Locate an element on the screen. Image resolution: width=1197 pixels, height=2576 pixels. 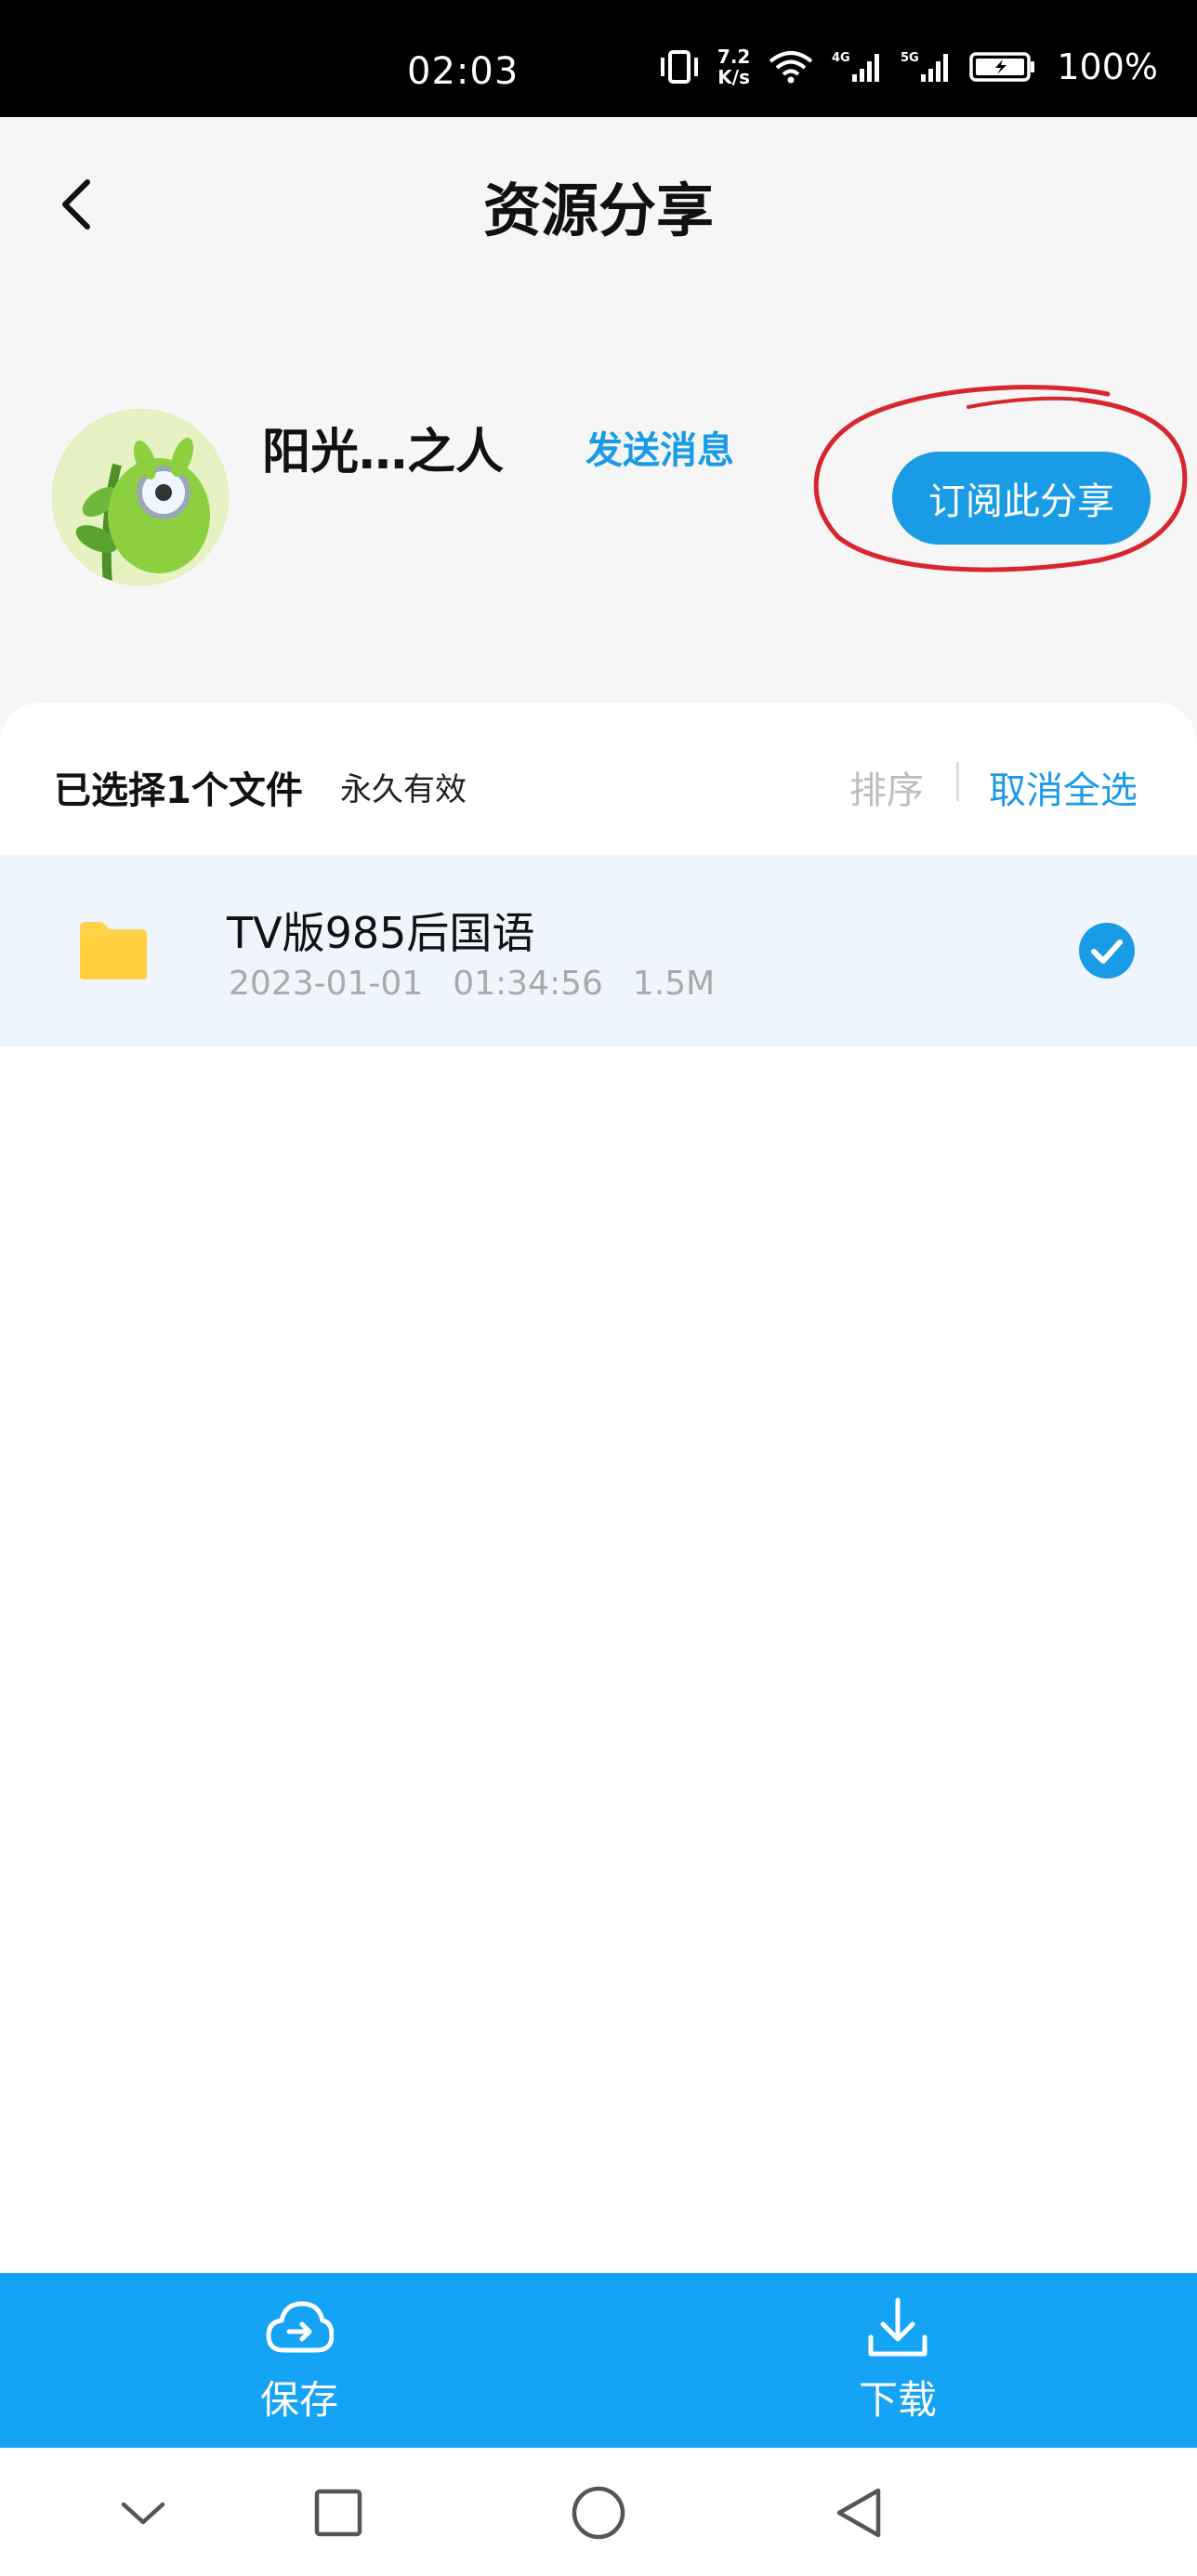
status-icons: 7.2 K/s 4G 5G 100% is located at coordinates (908, 66).